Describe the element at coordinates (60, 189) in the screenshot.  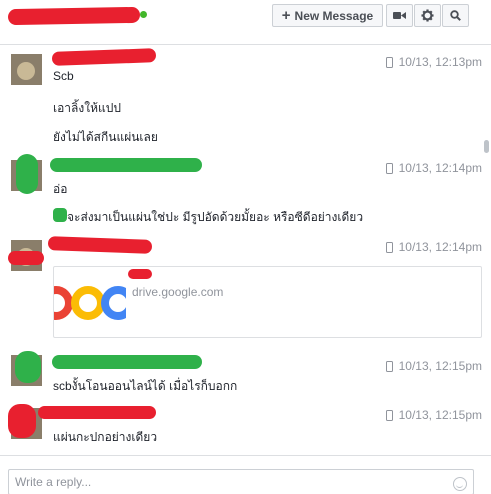
I see `message-text: อ่อ` at that location.